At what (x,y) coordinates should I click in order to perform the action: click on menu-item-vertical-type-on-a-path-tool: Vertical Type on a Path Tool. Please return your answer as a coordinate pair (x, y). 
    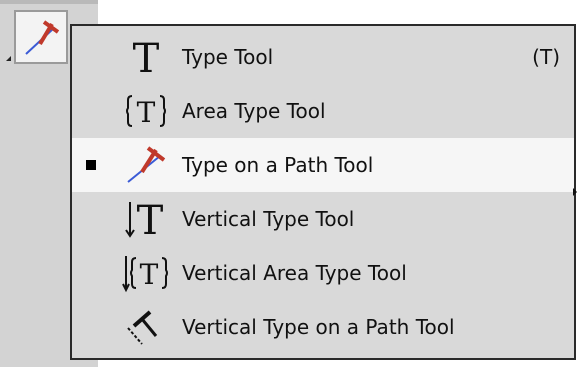
    Looking at the image, I should click on (323, 327).